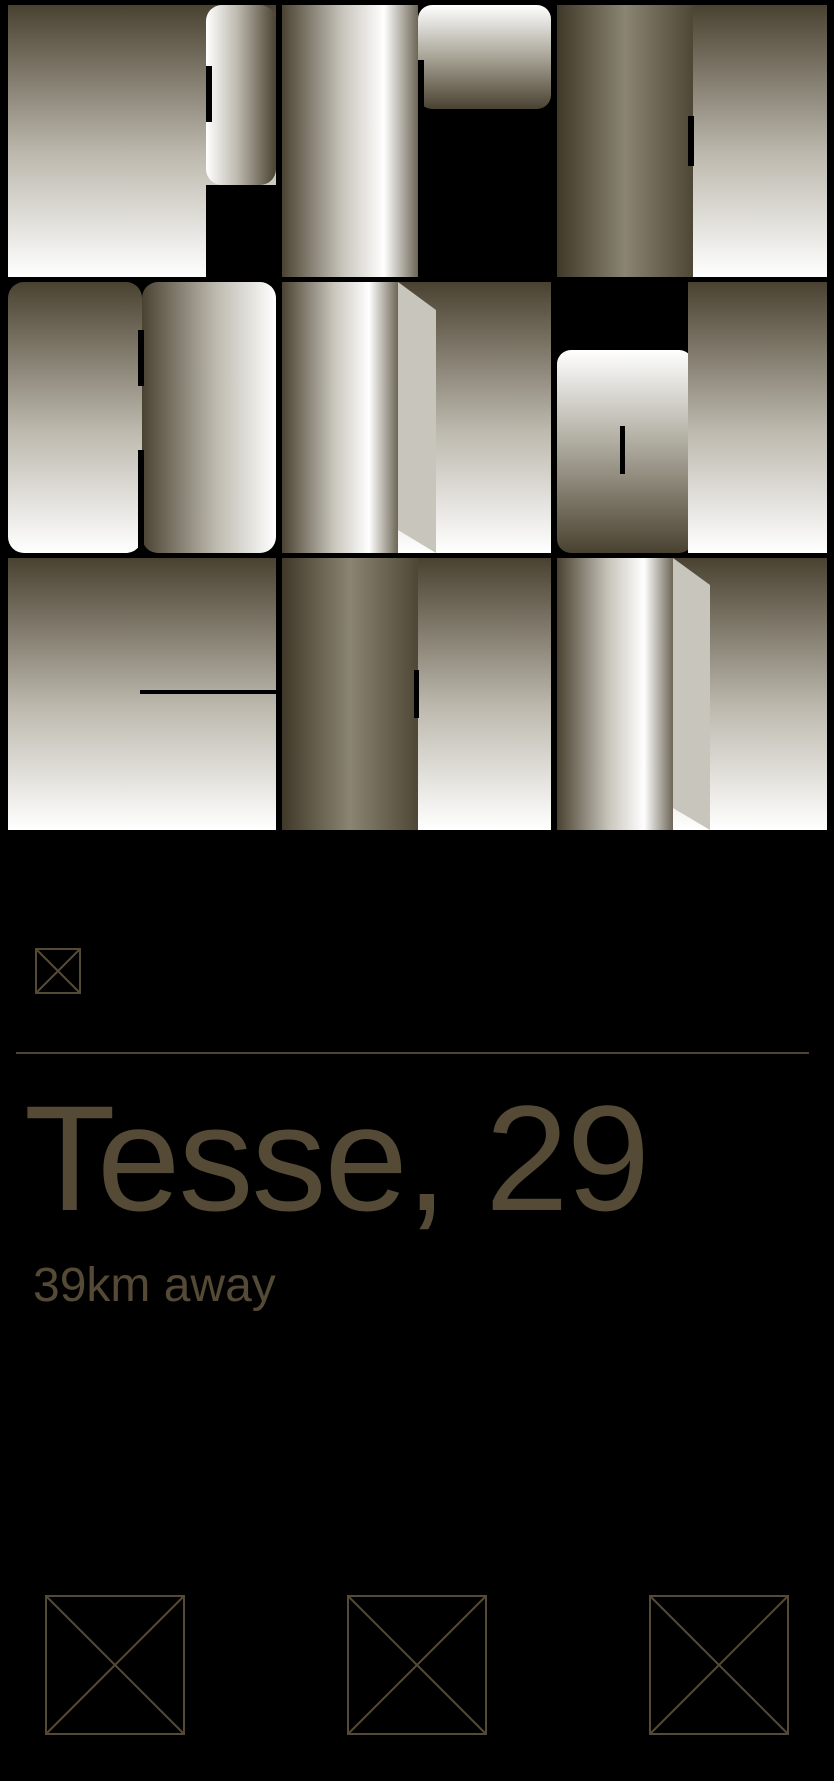  I want to click on image-placeholder-icon, so click(58, 971).